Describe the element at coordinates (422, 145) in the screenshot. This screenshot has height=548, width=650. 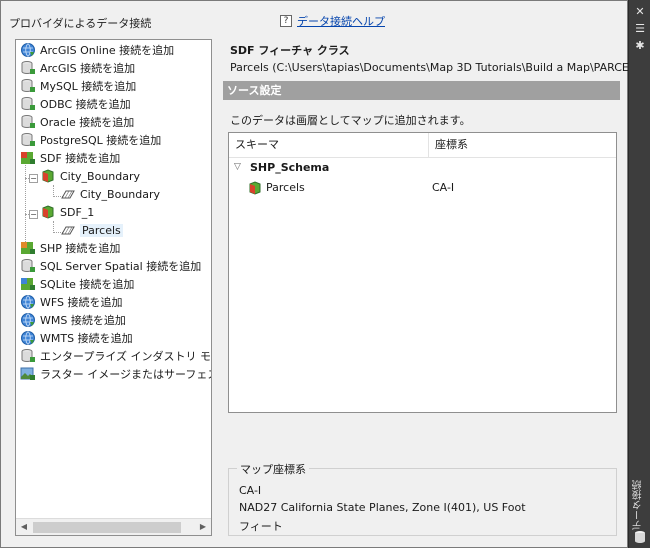
I see `grid-header: スキーマ 座標系` at that location.